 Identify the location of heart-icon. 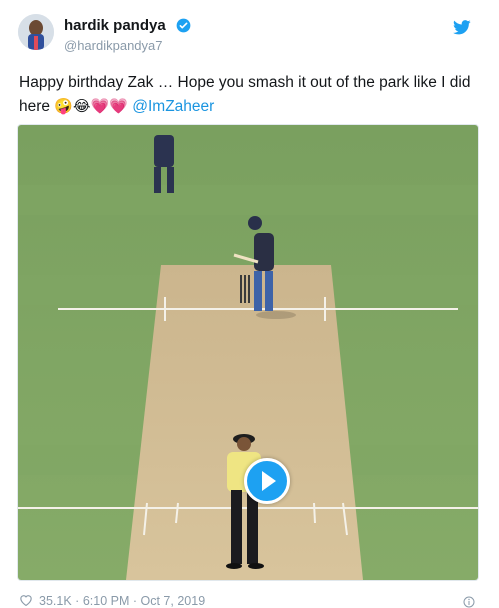
(26, 600).